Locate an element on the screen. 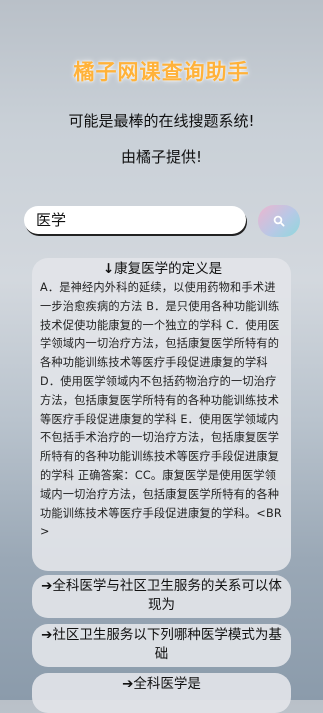 Image resolution: width=323 pixels, height=713 pixels. result-card: ➔社区卫生服务以下列哪种医学模式为基础 is located at coordinates (161, 645).